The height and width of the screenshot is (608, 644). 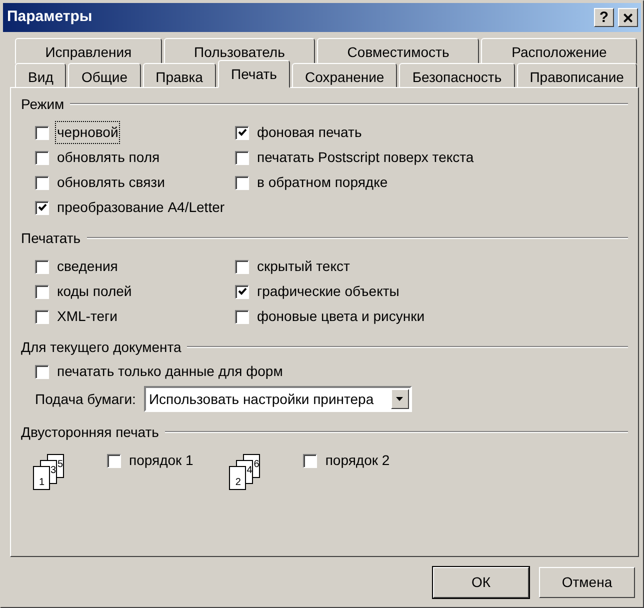 I want to click on section-title: Печатать, so click(x=51, y=238).